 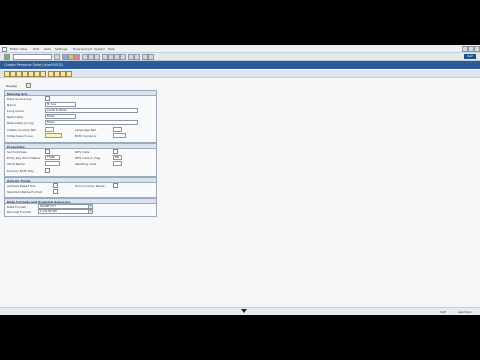 I want to click on group-naming-title: Naming Sch., so click(x=18, y=93).